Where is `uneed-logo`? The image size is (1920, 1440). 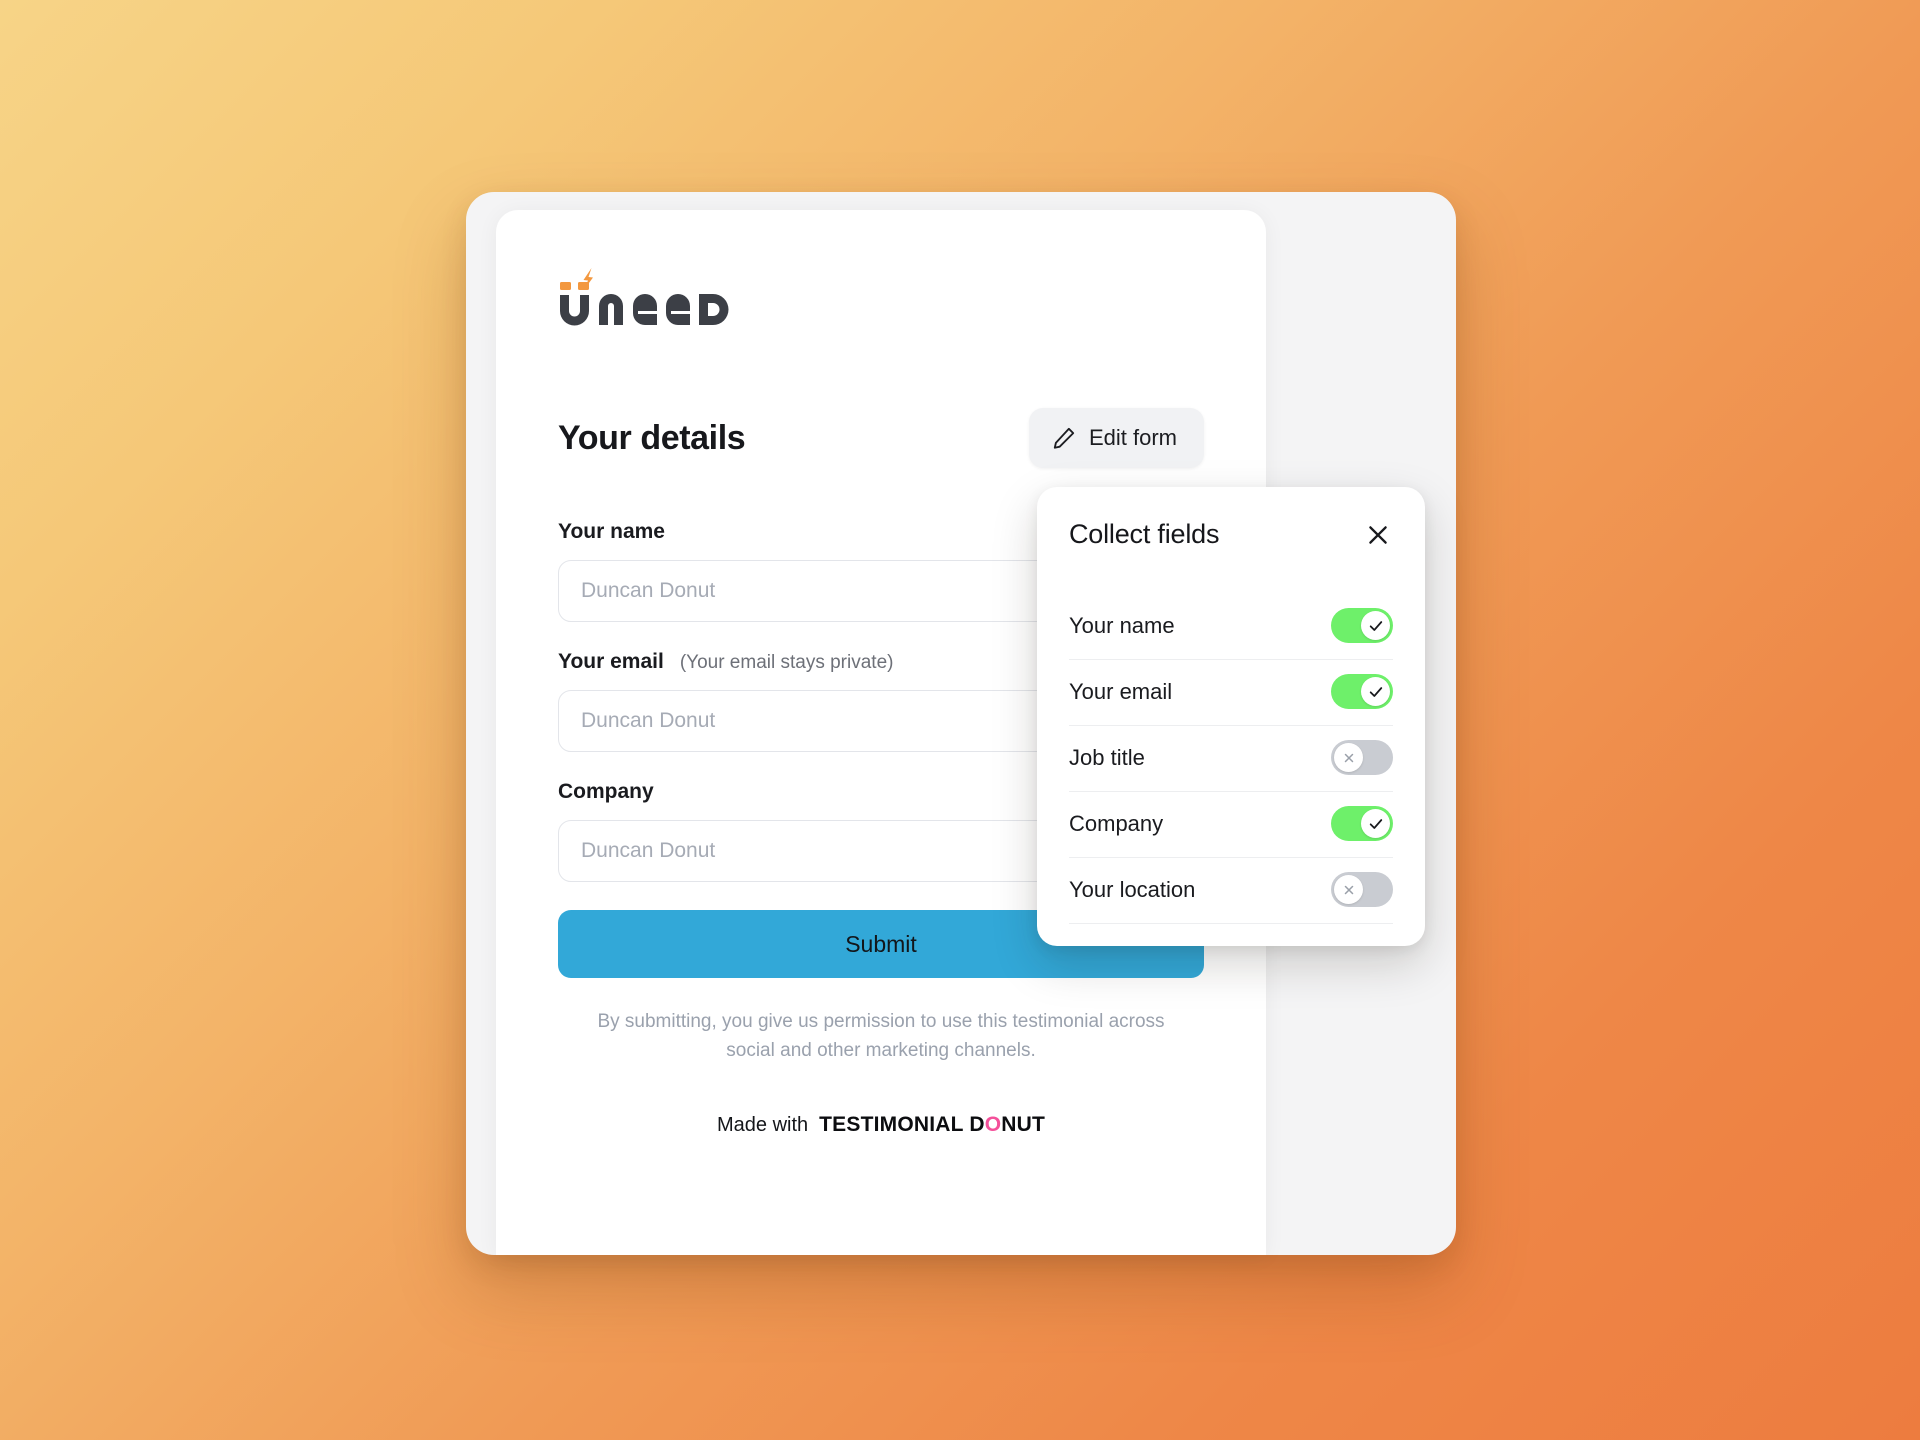
uneed-logo is located at coordinates (663, 299).